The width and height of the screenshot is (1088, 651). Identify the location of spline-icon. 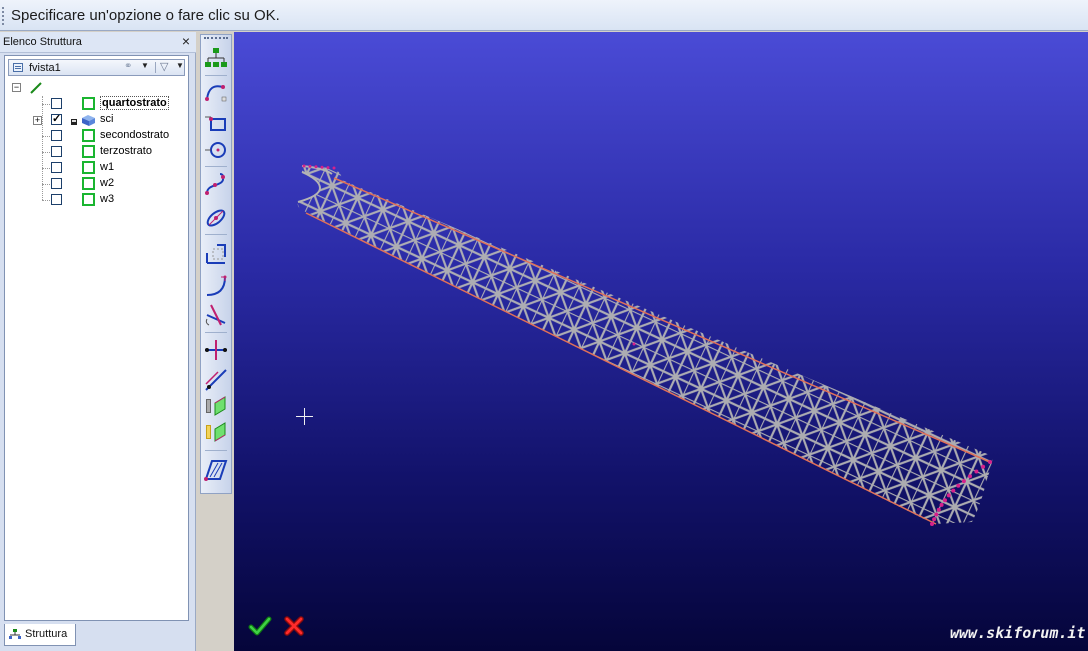
(216, 184).